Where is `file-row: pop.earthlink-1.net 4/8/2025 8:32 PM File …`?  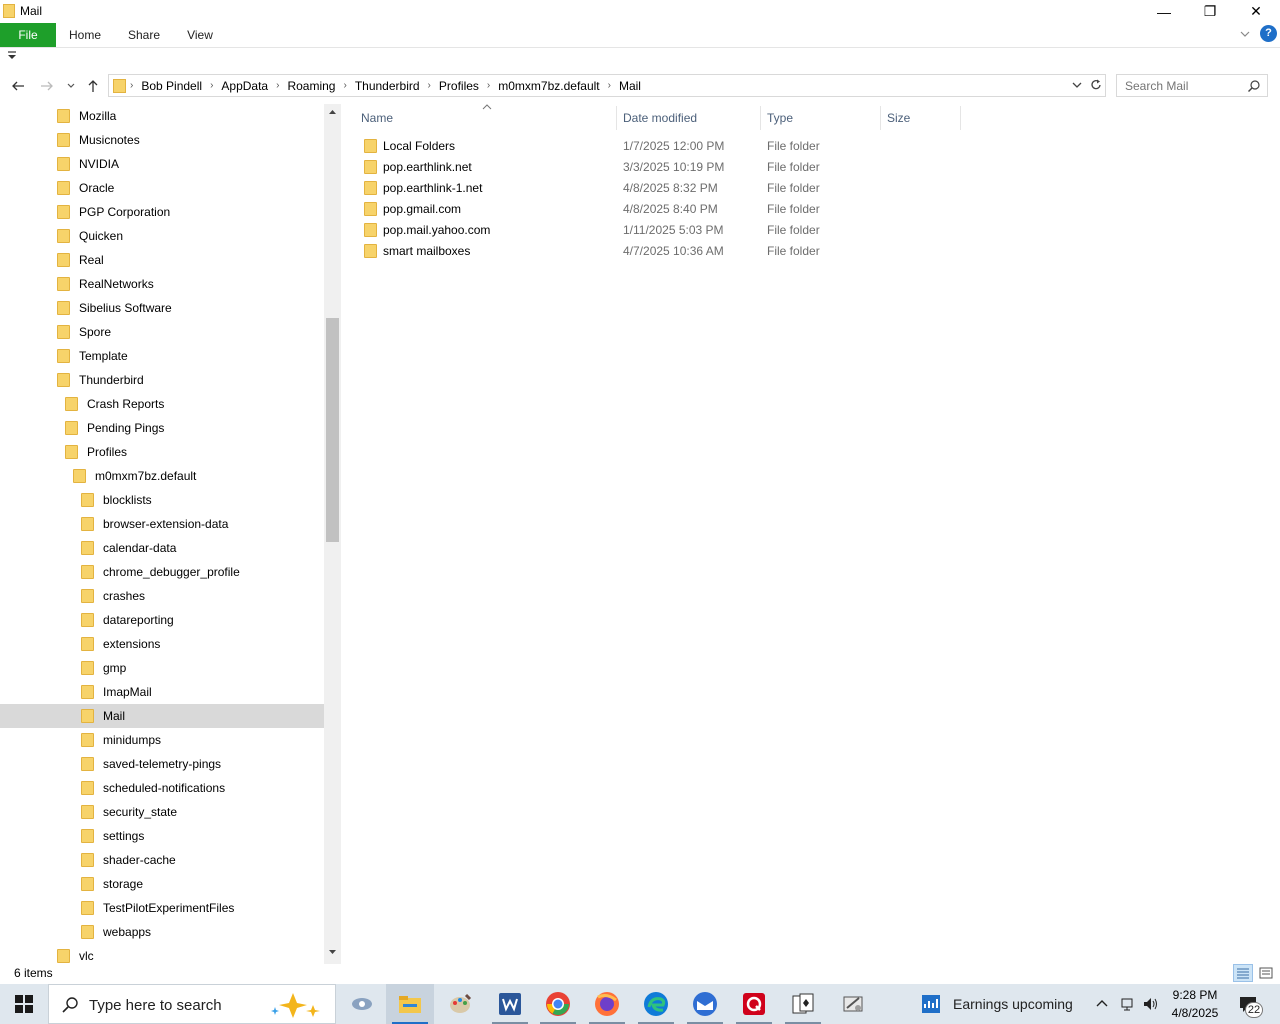
file-row: pop.earthlink-1.net 4/8/2025 8:32 PM File … is located at coordinates (660, 187).